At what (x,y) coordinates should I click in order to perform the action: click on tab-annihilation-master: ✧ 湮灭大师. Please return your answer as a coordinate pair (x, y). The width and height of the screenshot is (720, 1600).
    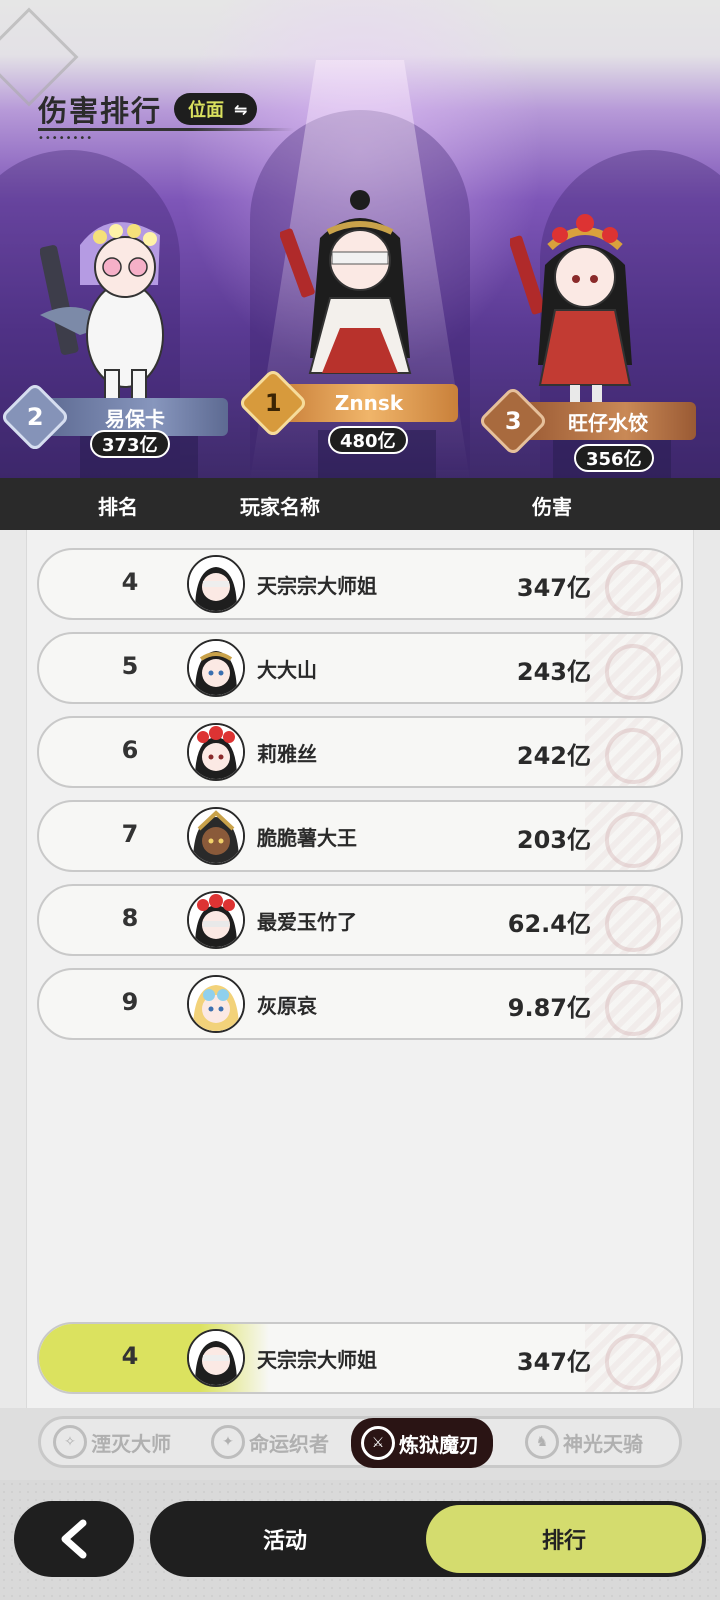
    Looking at the image, I should click on (112, 1442).